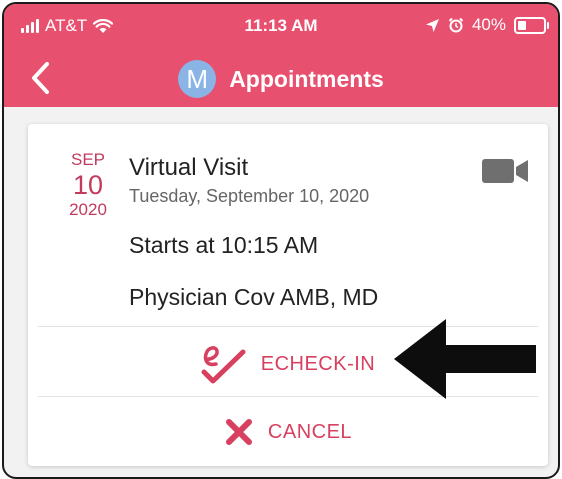  I want to click on location-arrow-icon, so click(432, 25).